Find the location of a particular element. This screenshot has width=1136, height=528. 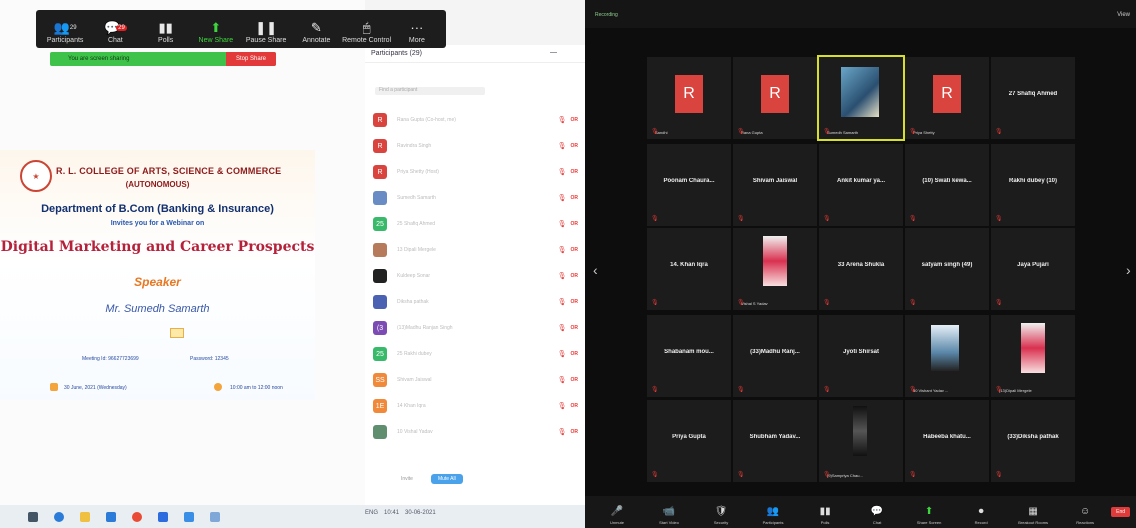

control-unmute-button: 🎤 Unmute is located at coordinates (617, 515).